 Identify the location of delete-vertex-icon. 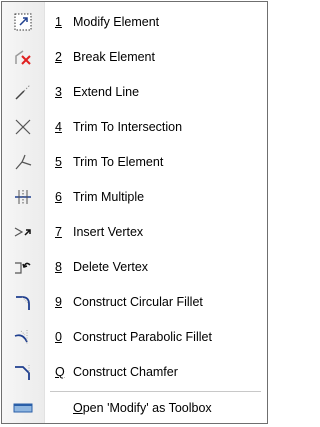
(23, 267).